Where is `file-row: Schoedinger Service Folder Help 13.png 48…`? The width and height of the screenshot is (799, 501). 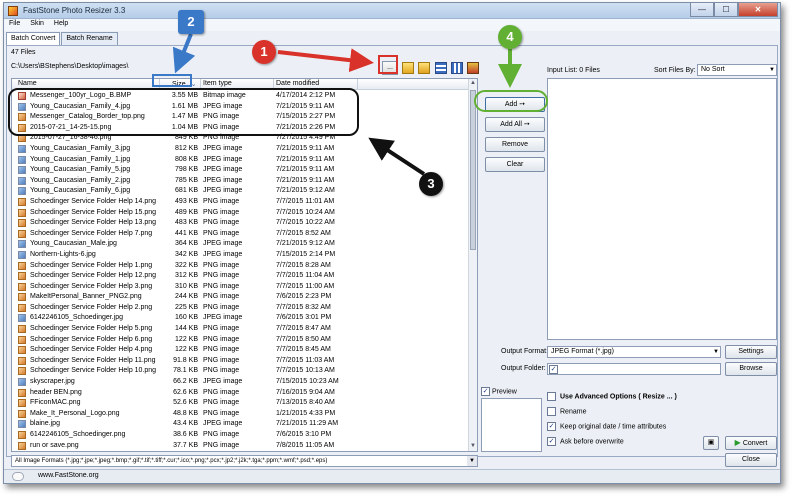 file-row: Schoedinger Service Folder Help 13.png 48… is located at coordinates (241, 223).